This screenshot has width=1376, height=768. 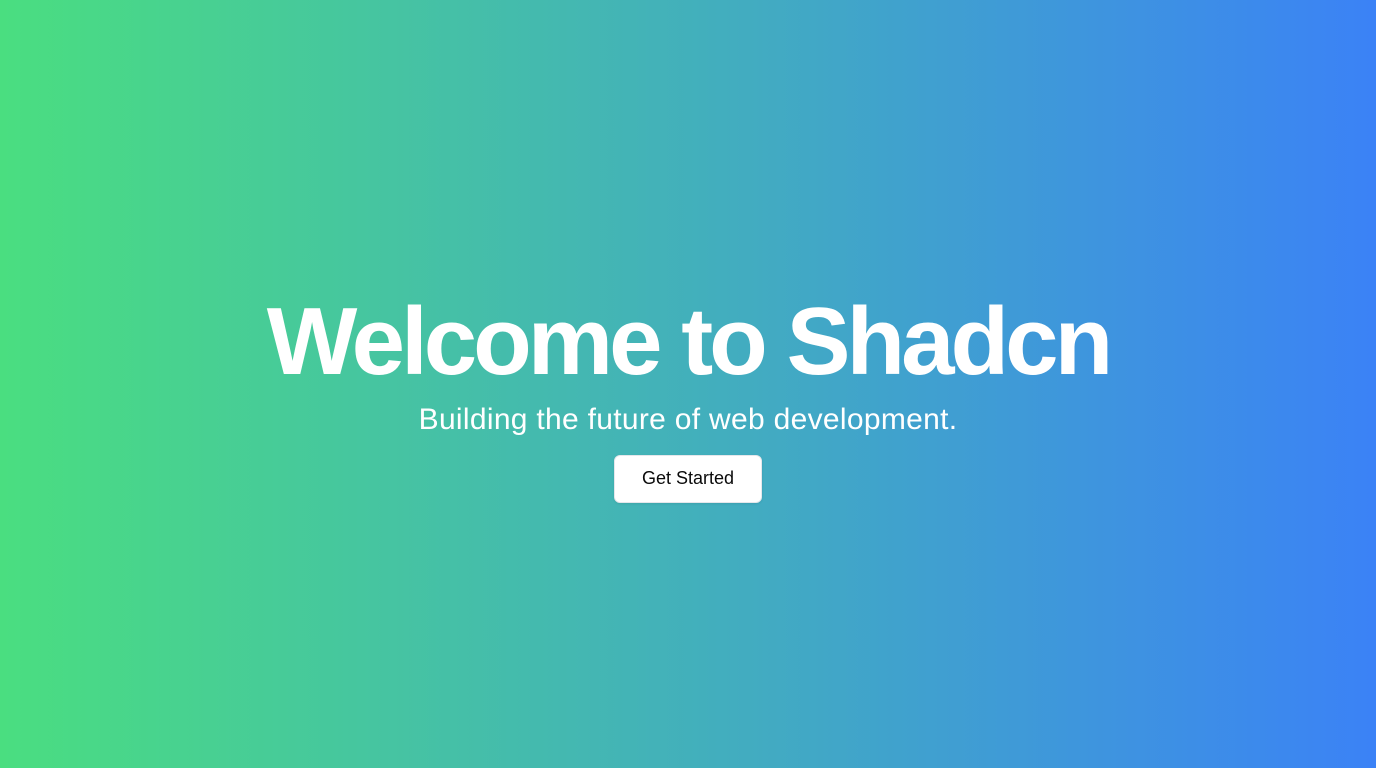 I want to click on hero-subtitle: Building the future of web development., so click(x=688, y=419).